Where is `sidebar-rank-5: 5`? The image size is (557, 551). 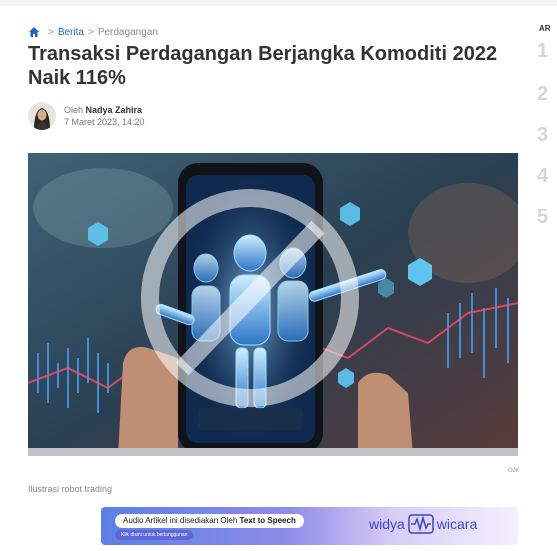 sidebar-rank-5: 5 is located at coordinates (542, 217).